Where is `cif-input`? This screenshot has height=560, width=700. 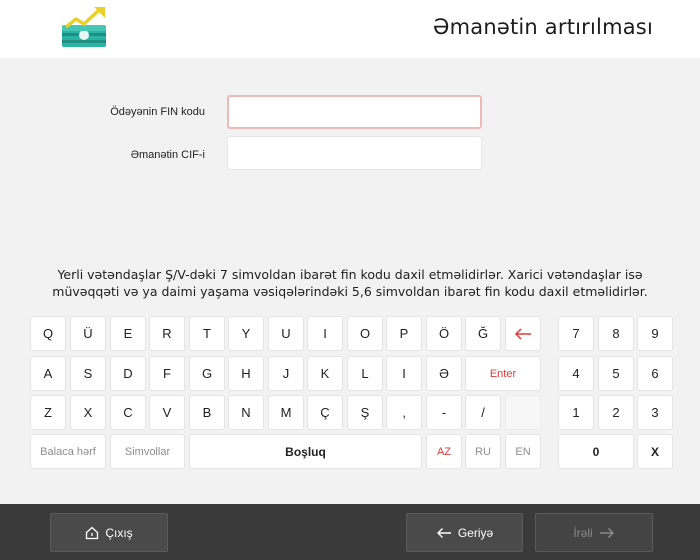 cif-input is located at coordinates (354, 153).